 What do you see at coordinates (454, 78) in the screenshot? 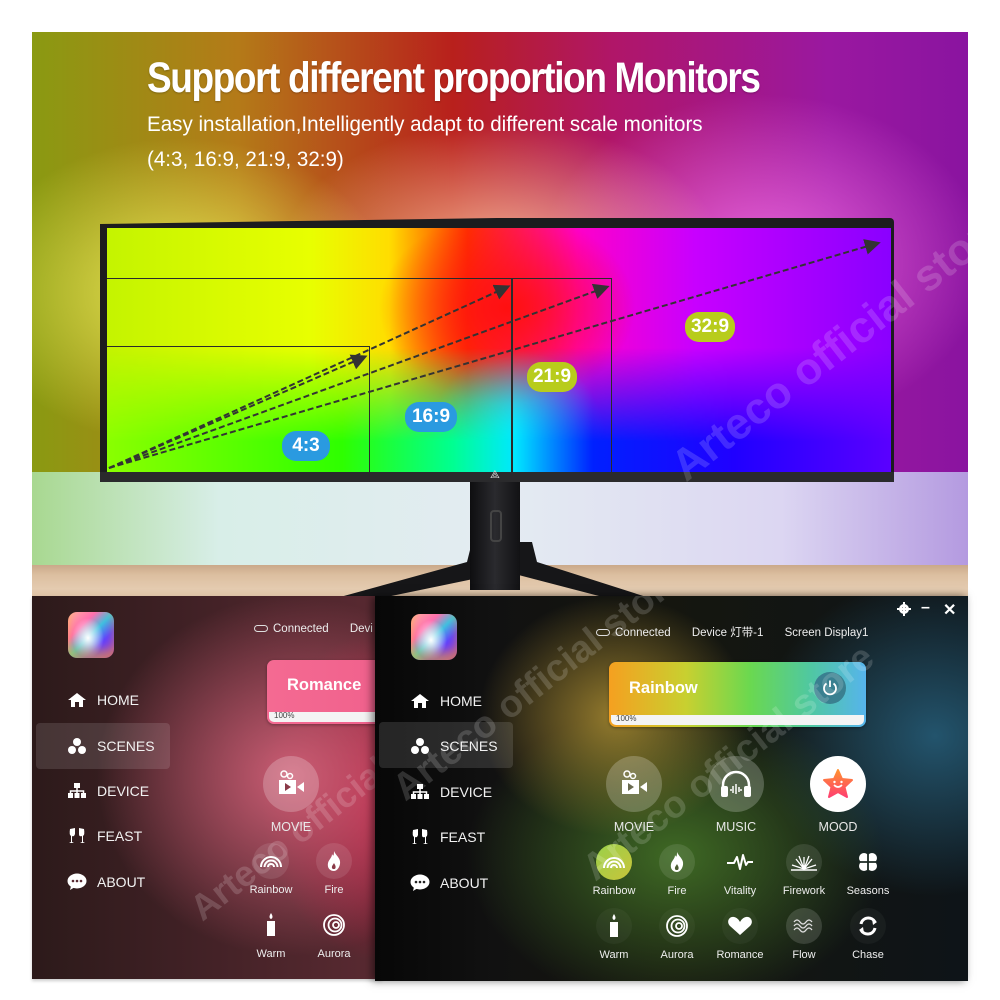
I see `hero-title: Support different proportion Monitors` at bounding box center [454, 78].